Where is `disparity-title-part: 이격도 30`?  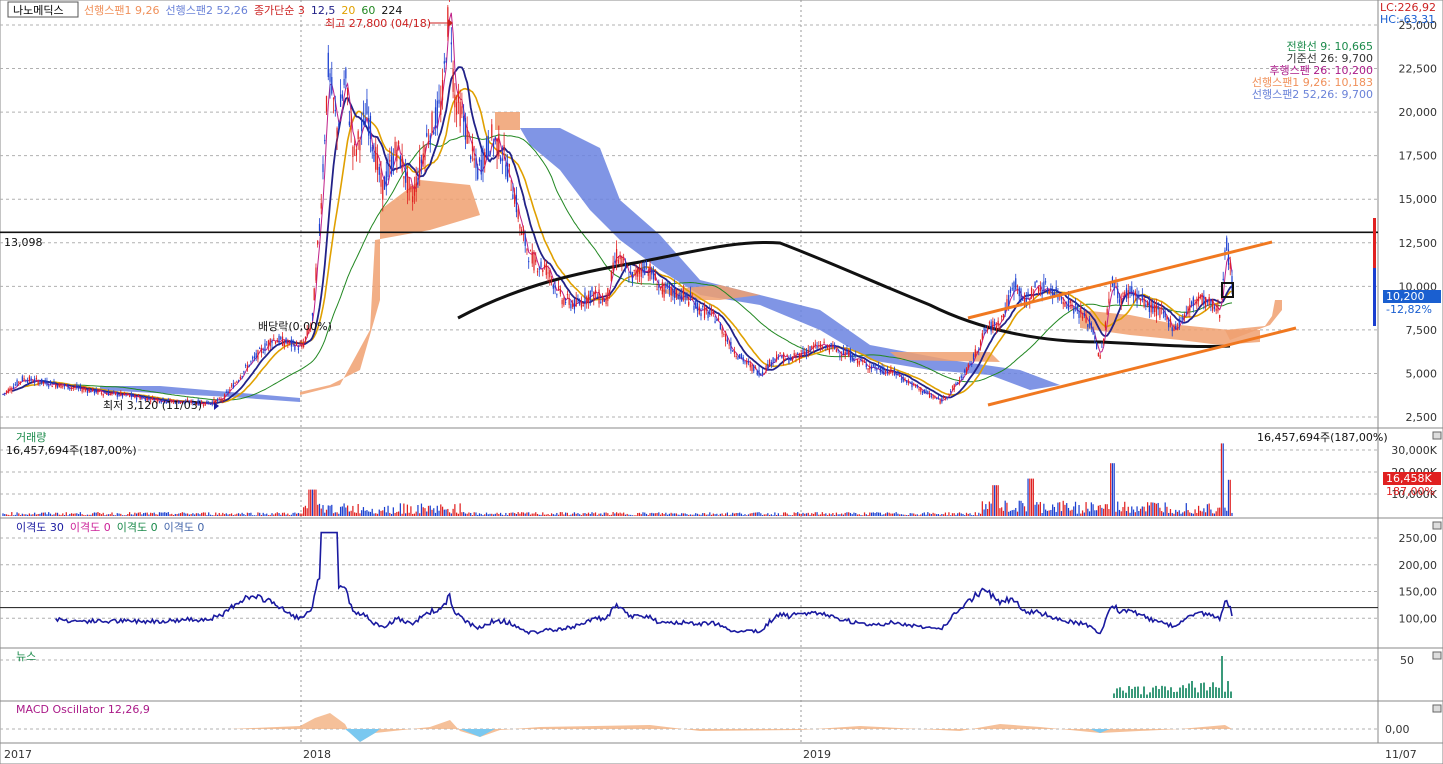 disparity-title-part: 이격도 30 is located at coordinates (40, 527).